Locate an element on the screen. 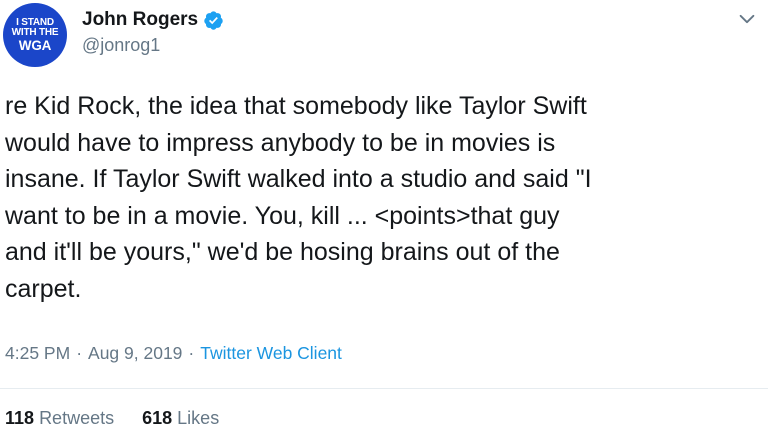 The height and width of the screenshot is (431, 768). retweets-stat: 118 Retweets is located at coordinates (59, 418).